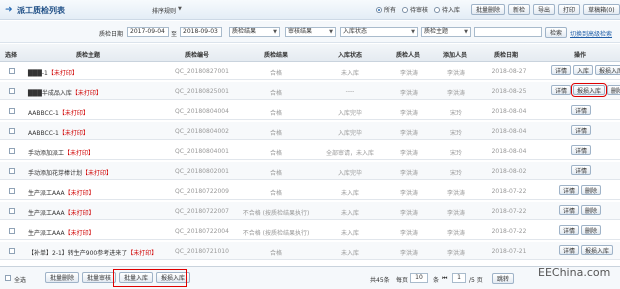 This screenshot has width=620, height=289. I want to click on subject-select: 质检主题 ▼, so click(446, 32).